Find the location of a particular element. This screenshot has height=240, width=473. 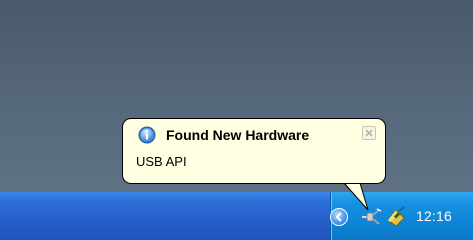

taskbar-clock: 12:16 is located at coordinates (434, 216).